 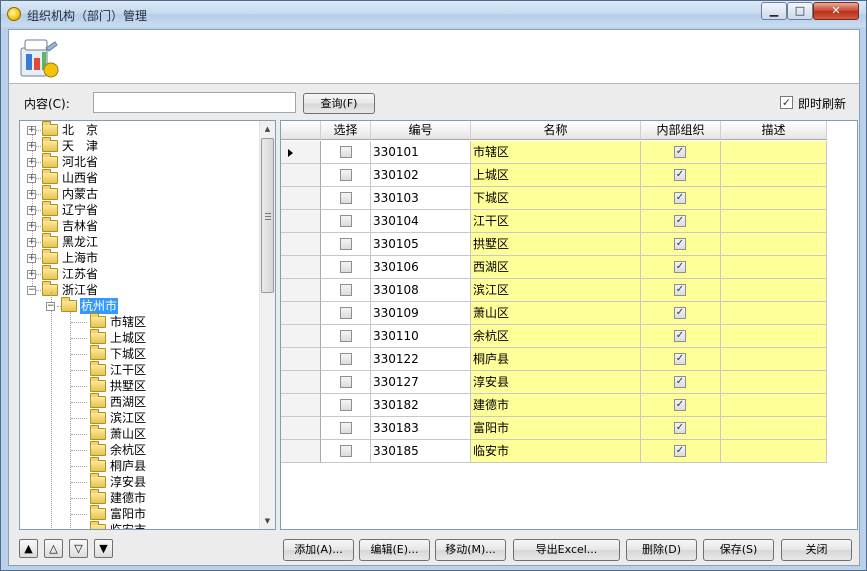 What do you see at coordinates (681, 130) in the screenshot?
I see `column-header: 内部组织` at bounding box center [681, 130].